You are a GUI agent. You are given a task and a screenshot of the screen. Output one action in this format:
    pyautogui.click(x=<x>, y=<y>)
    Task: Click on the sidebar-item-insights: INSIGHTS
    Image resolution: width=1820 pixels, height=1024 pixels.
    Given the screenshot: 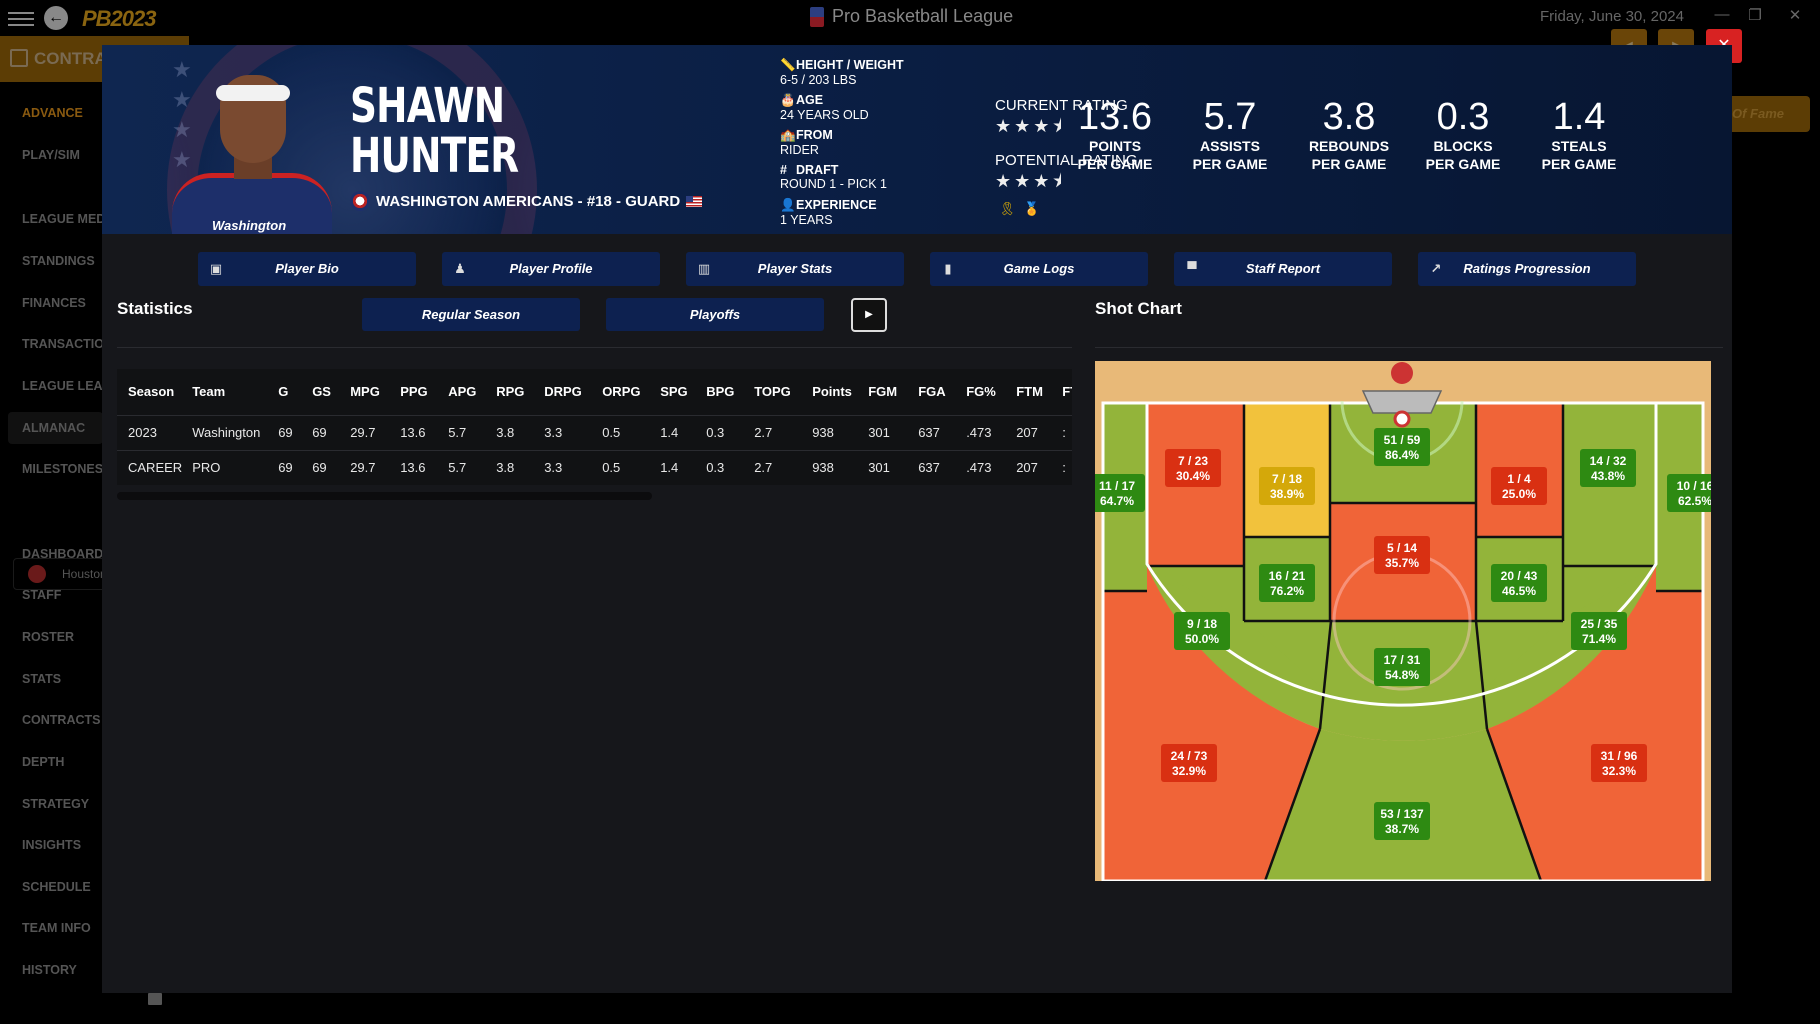 What is the action you would take?
    pyautogui.click(x=62, y=845)
    